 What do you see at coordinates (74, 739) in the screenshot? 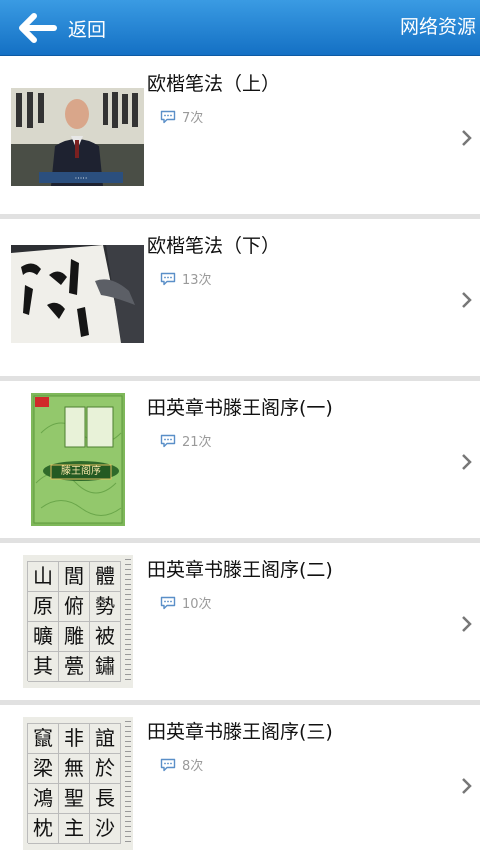
I see `grid-char: 非` at bounding box center [74, 739].